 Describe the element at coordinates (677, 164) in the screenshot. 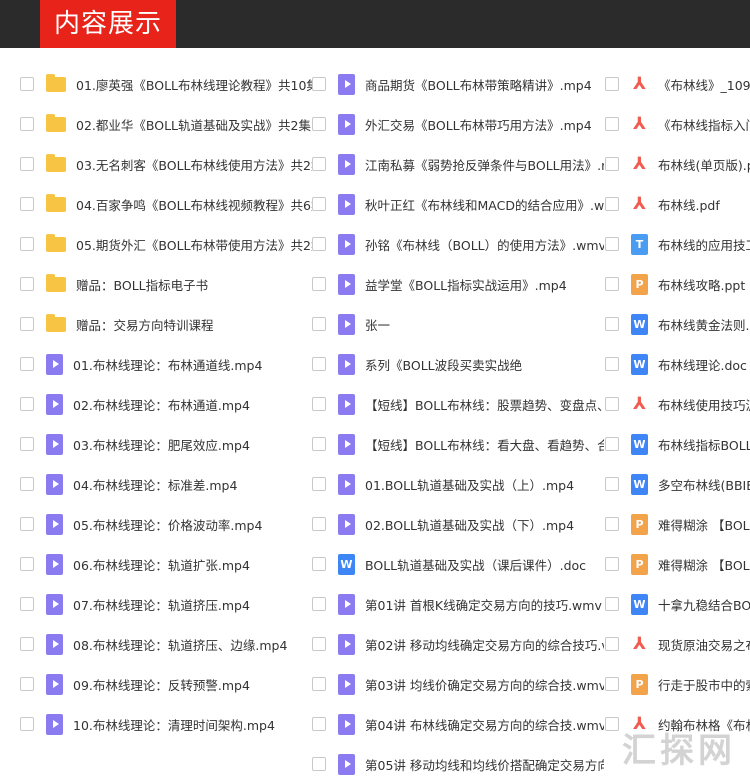

I see `file-row: ⅄ 布林线(单页版).p` at that location.